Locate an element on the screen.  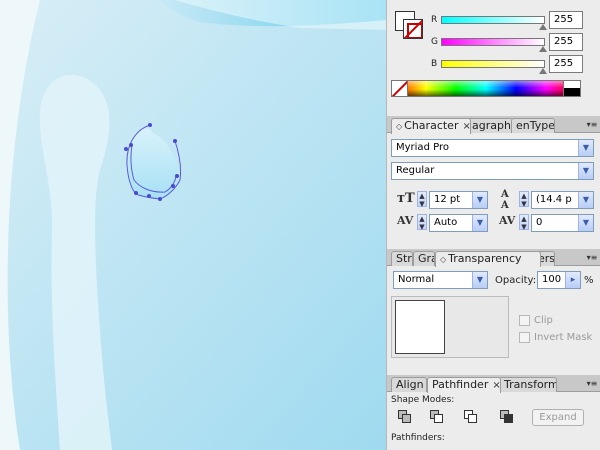
tab-transform: Transform is located at coordinates (528, 384).